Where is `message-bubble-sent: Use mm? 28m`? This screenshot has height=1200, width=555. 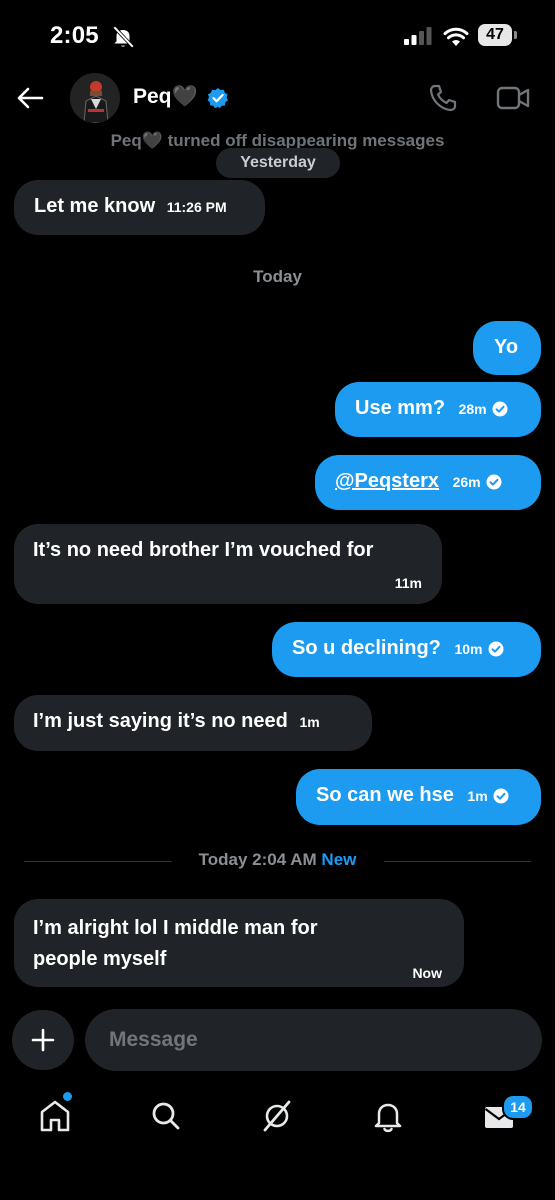 message-bubble-sent: Use mm? 28m is located at coordinates (438, 409).